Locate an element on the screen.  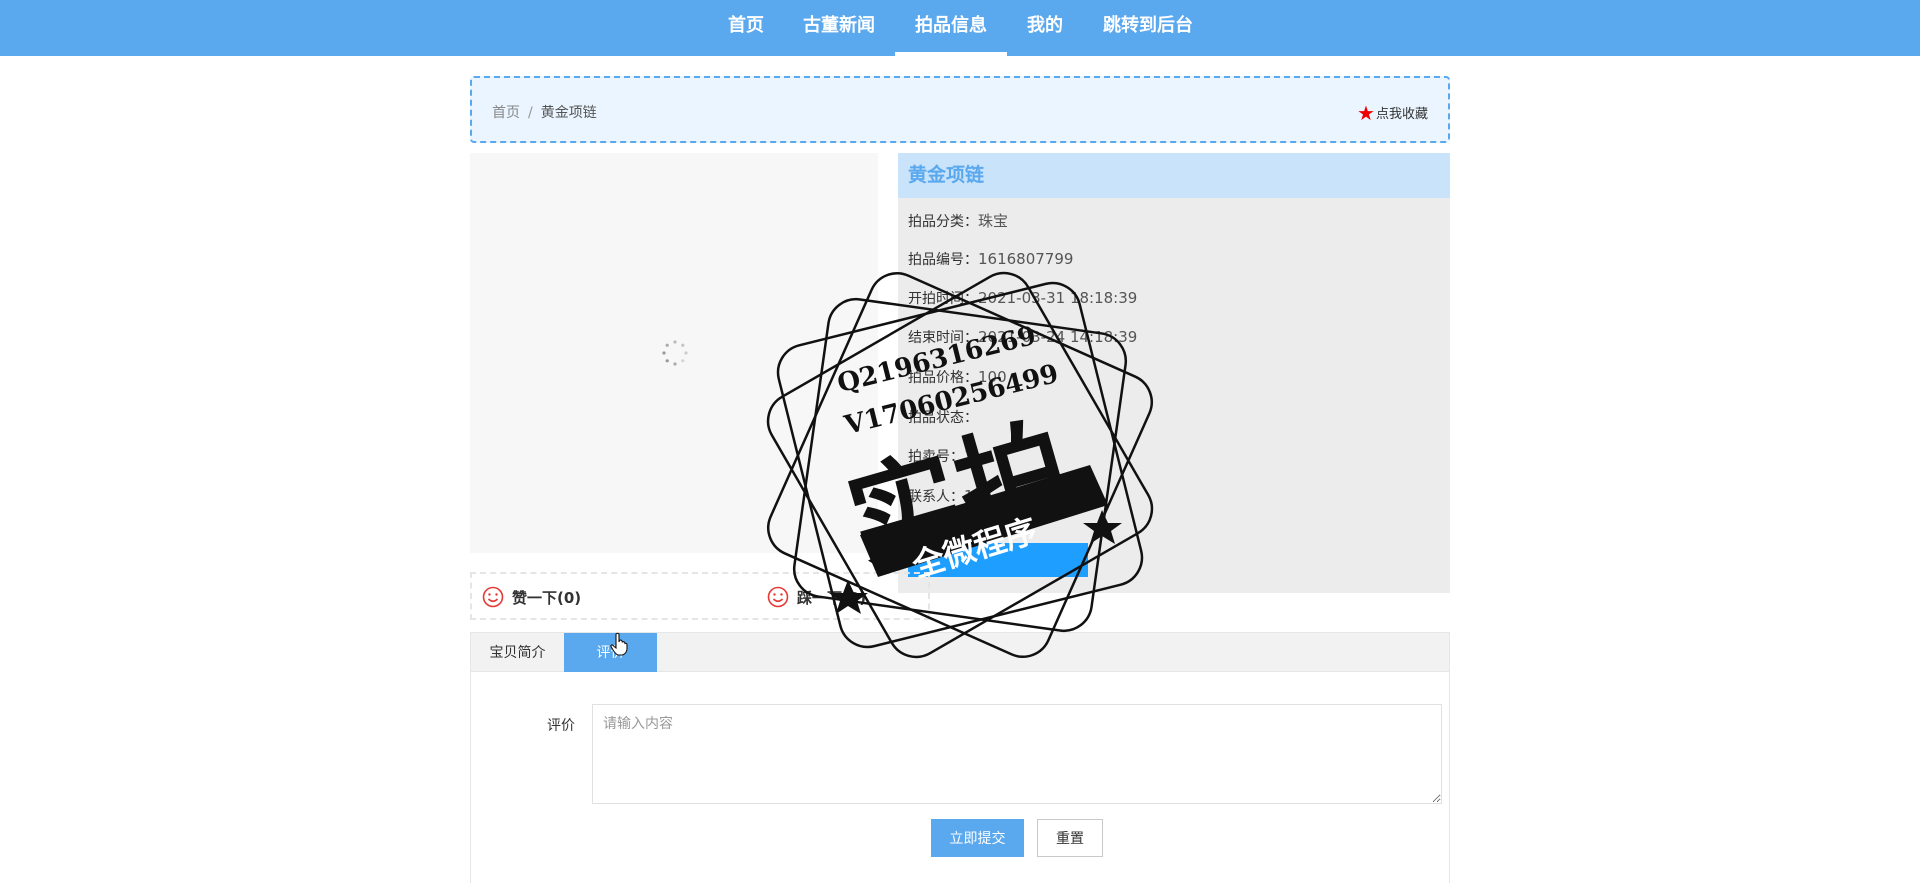
review-label: 评价 is located at coordinates (561, 726).